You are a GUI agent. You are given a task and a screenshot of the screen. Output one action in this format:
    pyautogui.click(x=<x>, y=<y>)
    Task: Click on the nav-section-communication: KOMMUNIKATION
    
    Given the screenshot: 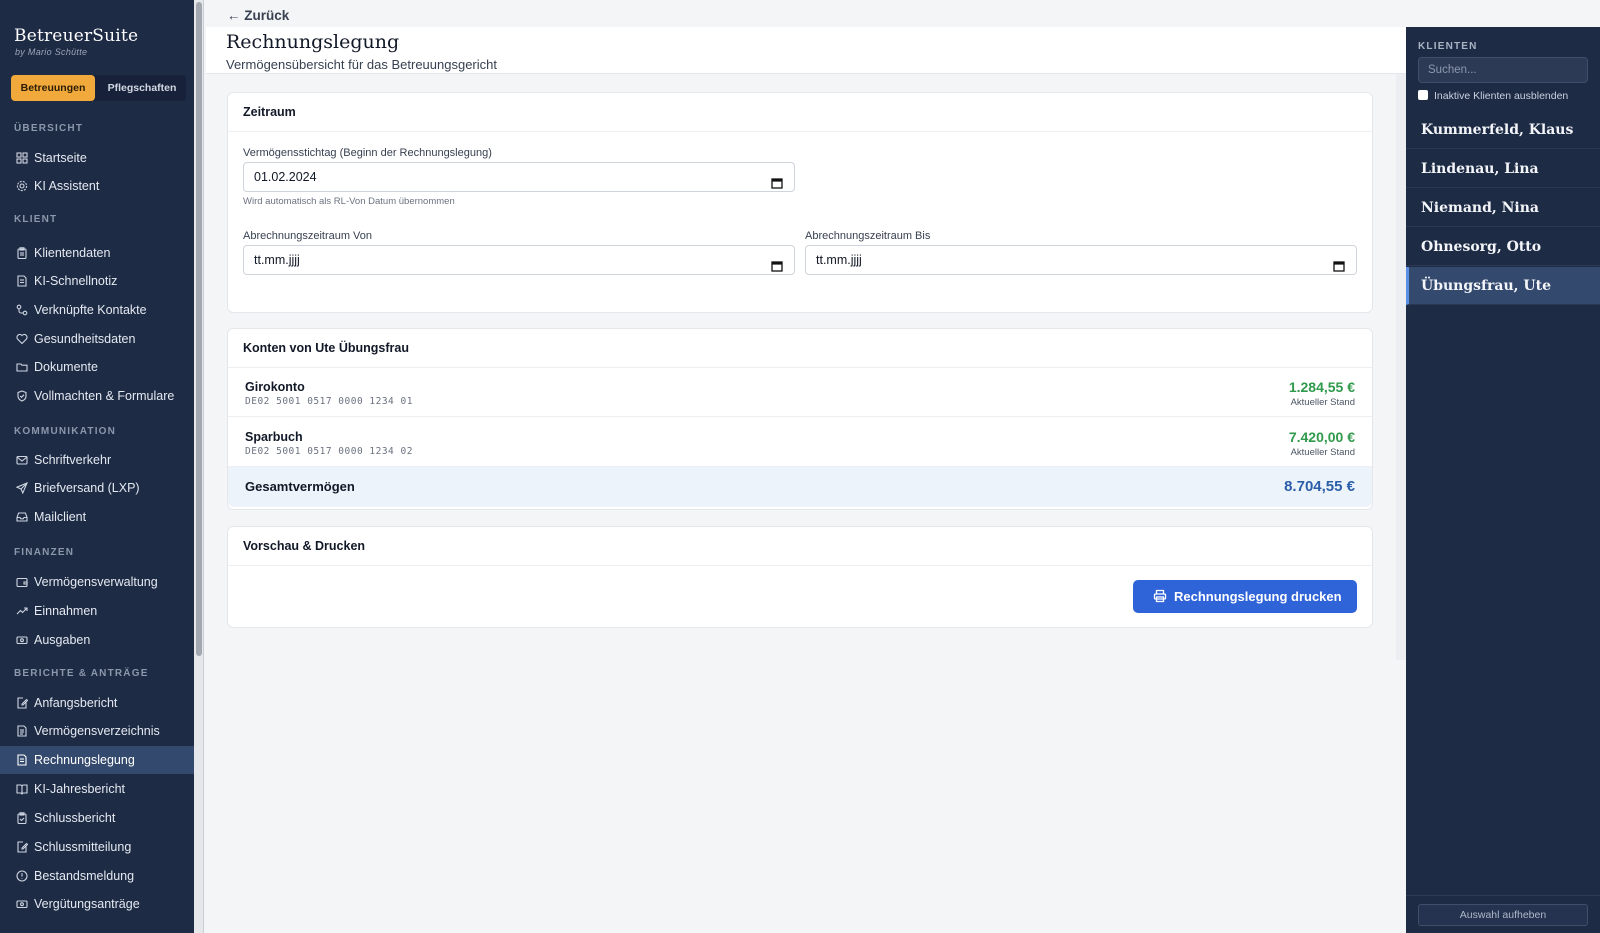 What is the action you would take?
    pyautogui.click(x=65, y=431)
    